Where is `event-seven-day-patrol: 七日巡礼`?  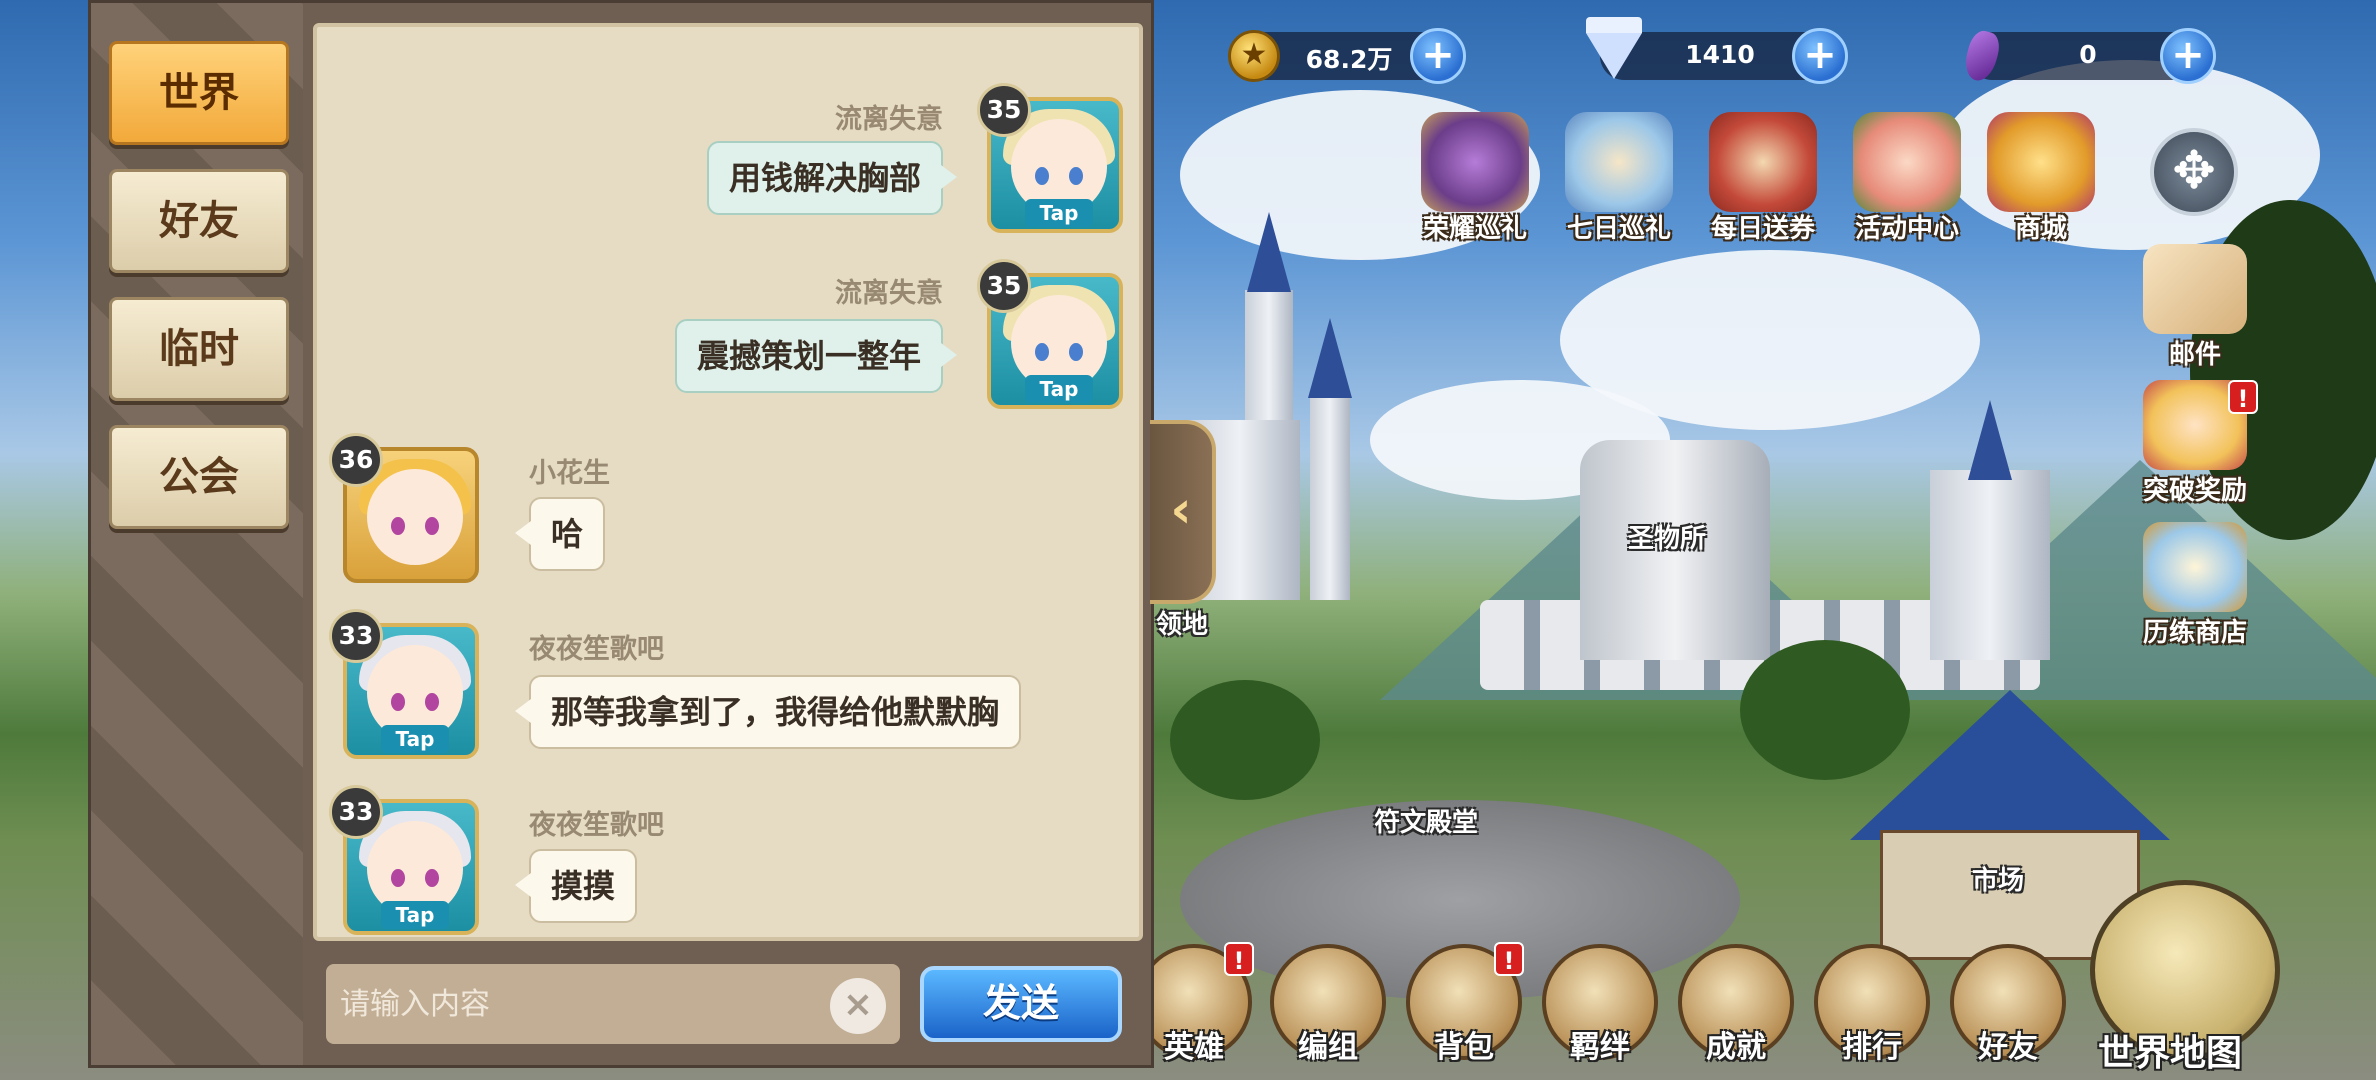
event-seven-day-patrol: 七日巡礼 is located at coordinates (1619, 178).